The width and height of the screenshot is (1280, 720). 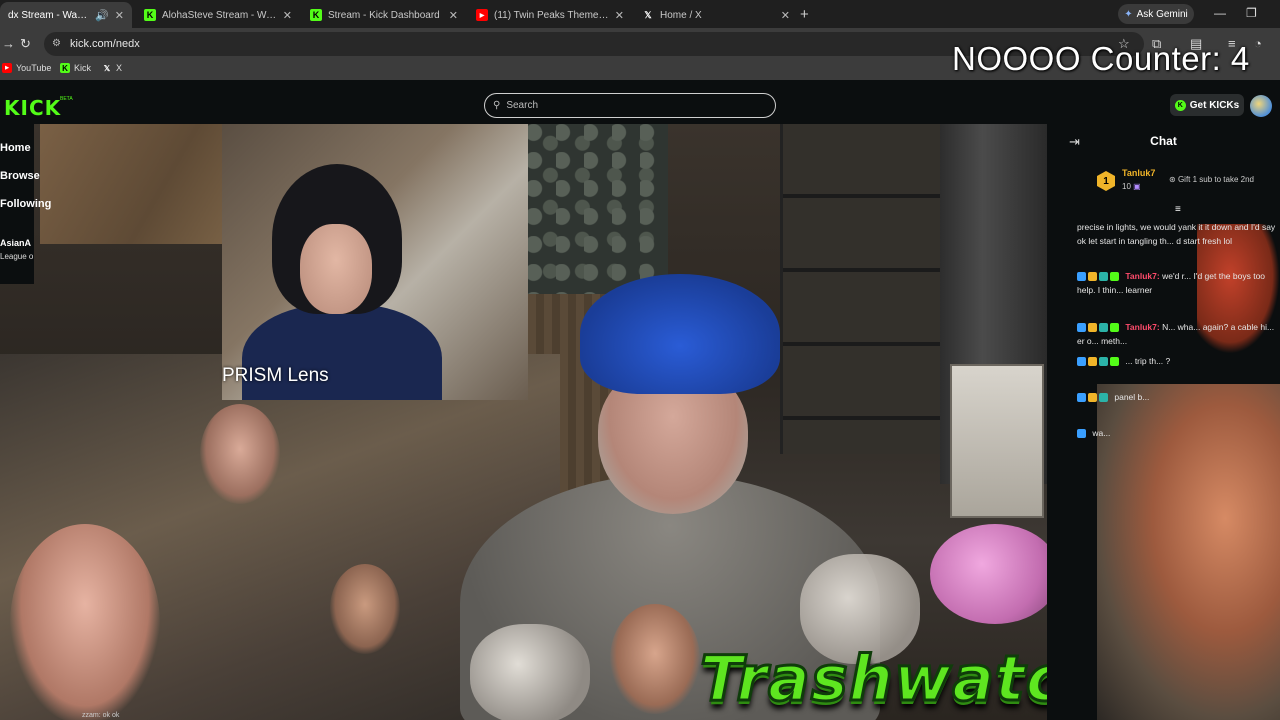 I want to click on tab-nedx-stream: dx Stream - Watch Live o 🔊 ✕, so click(x=66, y=15).